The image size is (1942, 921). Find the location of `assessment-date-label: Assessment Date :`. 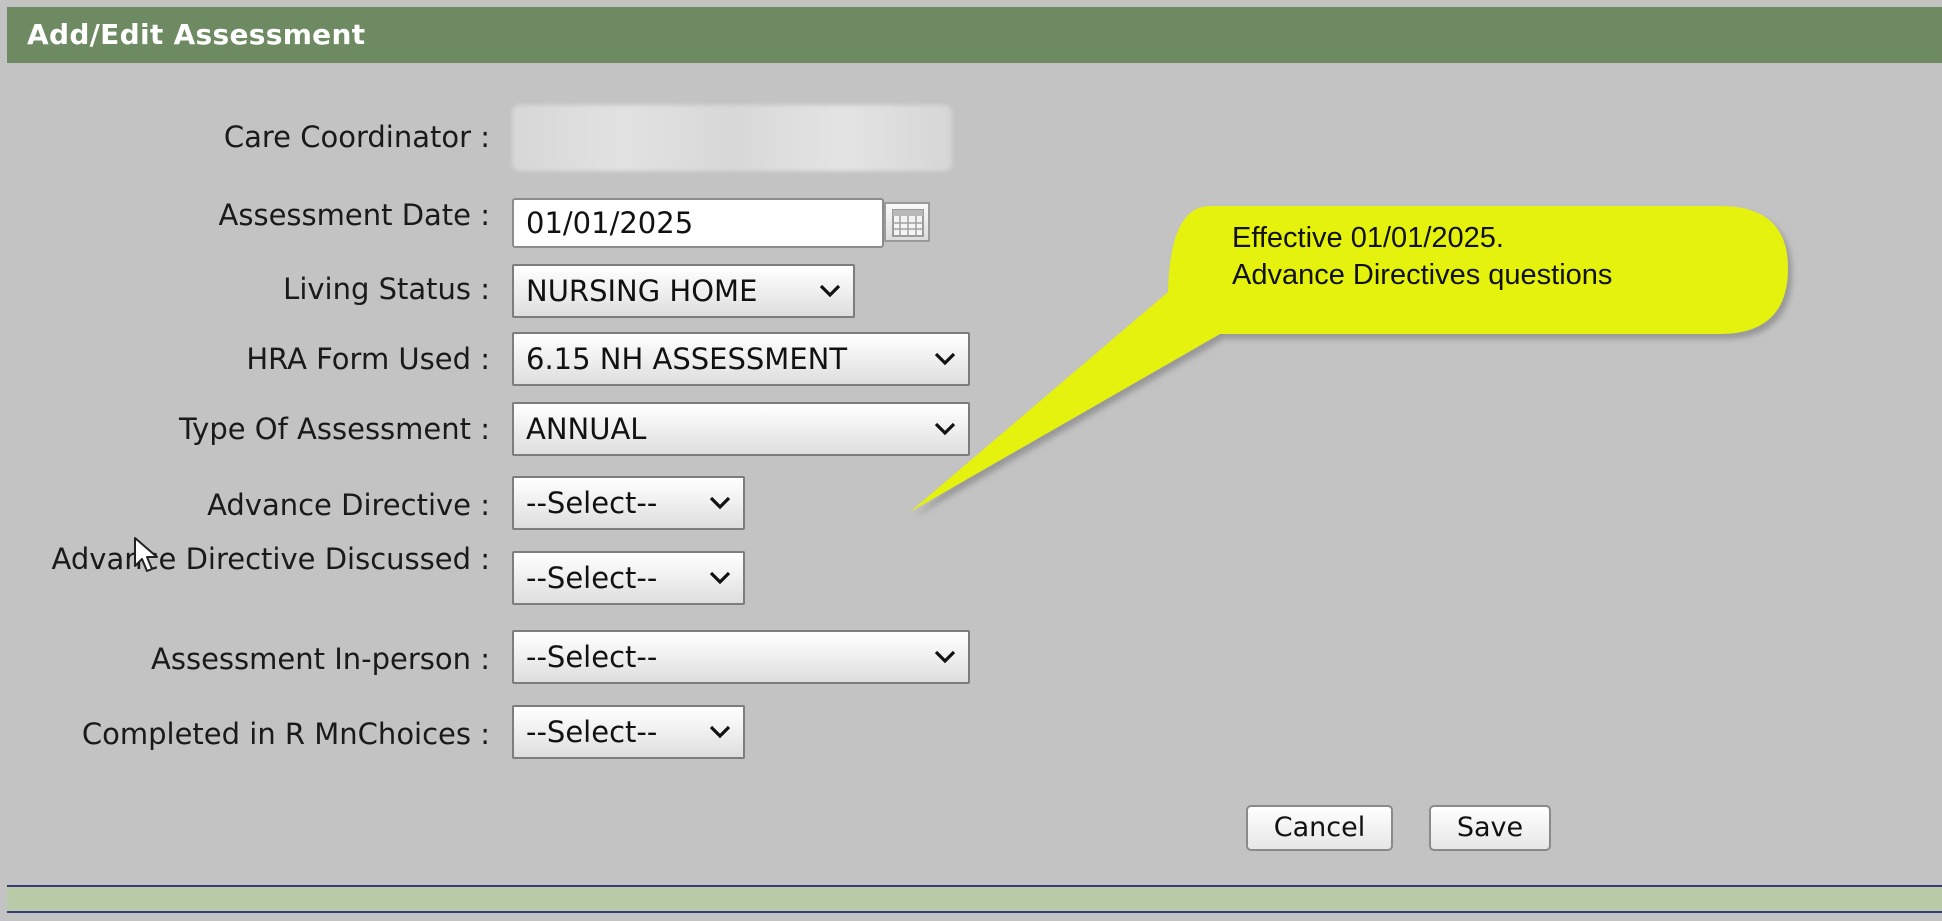

assessment-date-label: Assessment Date : is located at coordinates (354, 215).